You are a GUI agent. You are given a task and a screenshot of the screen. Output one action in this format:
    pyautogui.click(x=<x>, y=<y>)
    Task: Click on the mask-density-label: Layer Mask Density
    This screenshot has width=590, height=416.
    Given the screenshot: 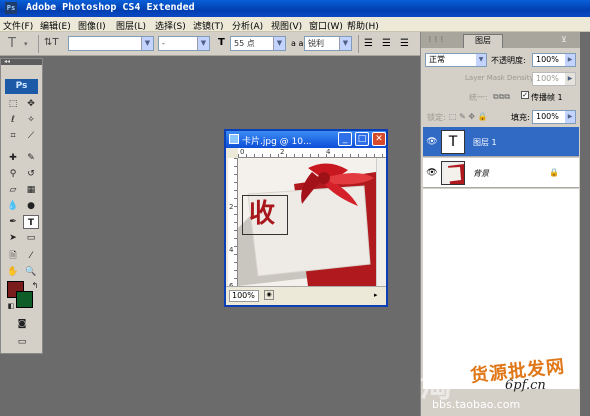 What is the action you would take?
    pyautogui.click(x=499, y=78)
    